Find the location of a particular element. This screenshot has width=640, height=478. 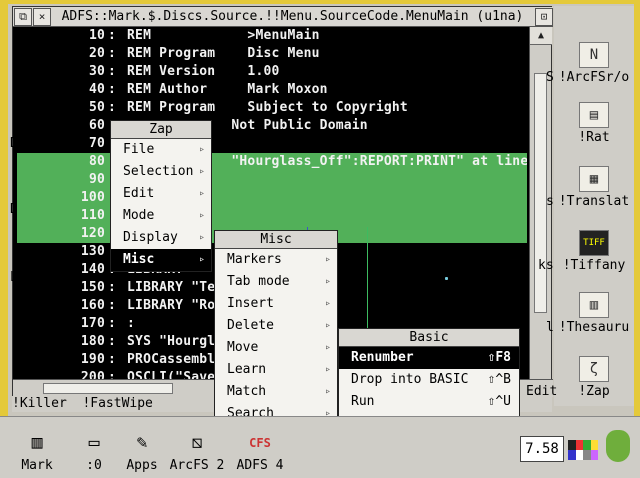

horizontal-scroll-thumb is located at coordinates (108, 388).